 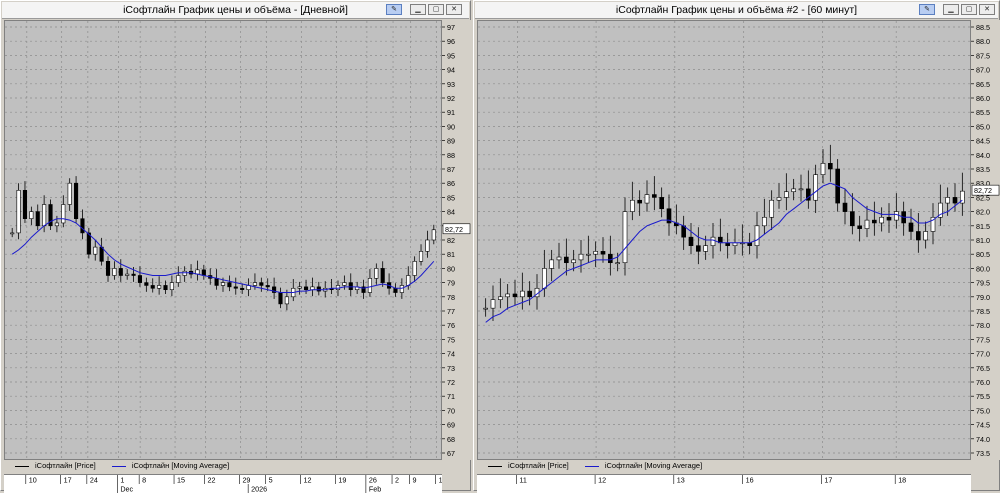 I want to click on y-tick-label: 71, so click(x=451, y=396).